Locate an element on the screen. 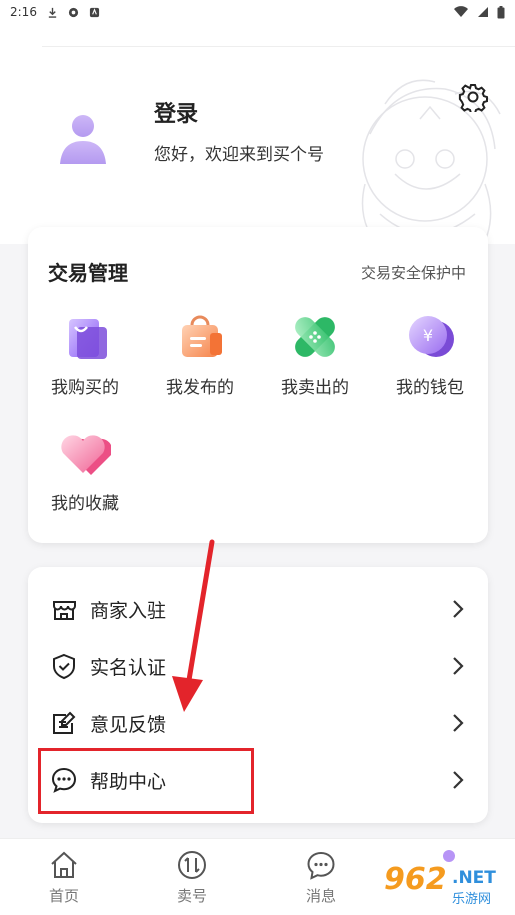 This screenshot has height=915, width=515. status-bar: 2:16 is located at coordinates (257, 12).